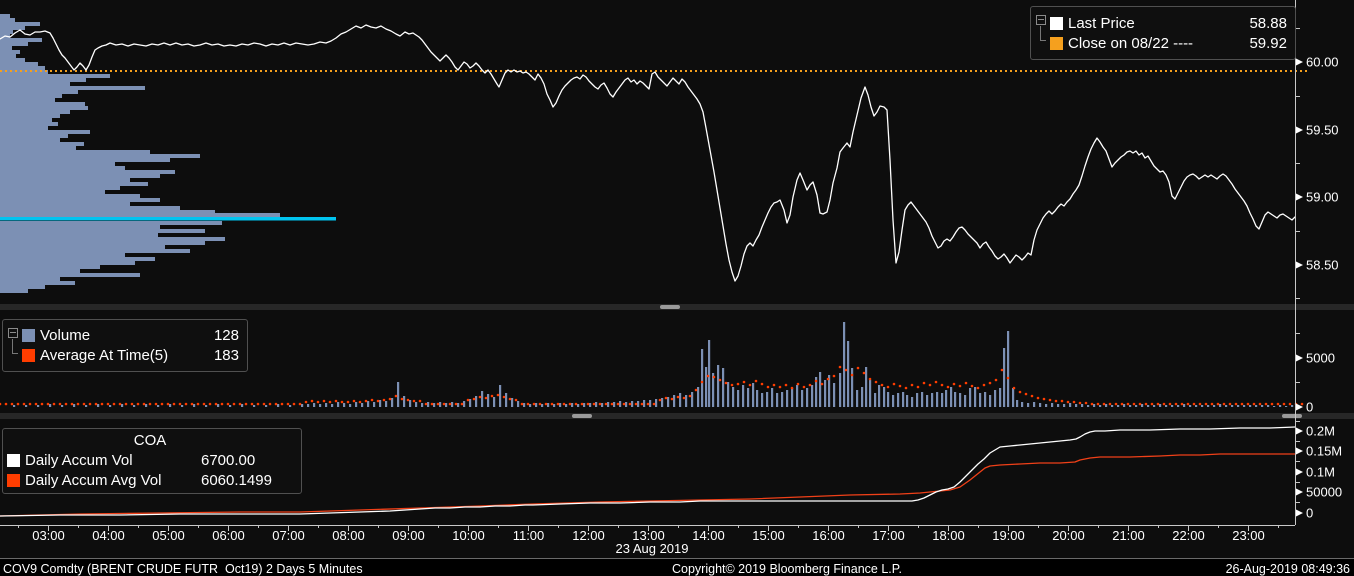 Image resolution: width=1354 pixels, height=576 pixels. Describe the element at coordinates (1324, 451) in the screenshot. I see `svg-text: 0.15M` at that location.